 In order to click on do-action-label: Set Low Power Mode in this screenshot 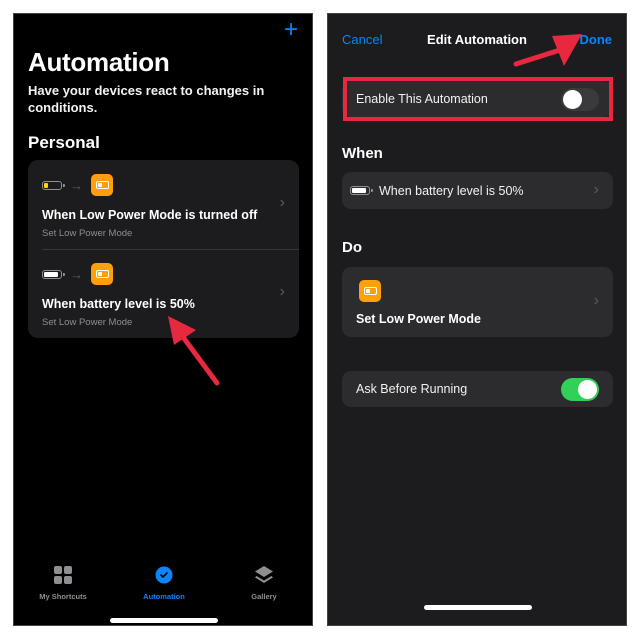, I will do `click(419, 319)`.